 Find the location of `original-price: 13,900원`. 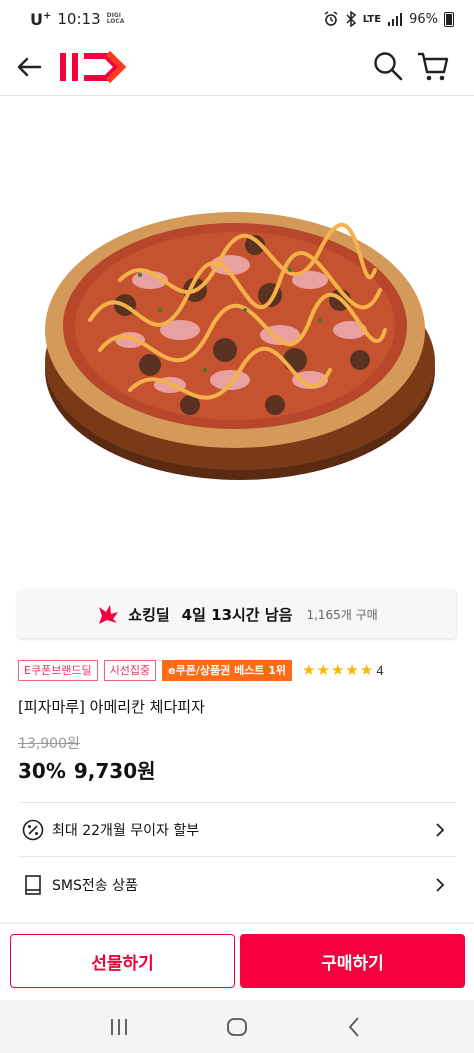

original-price: 13,900원 is located at coordinates (49, 744).